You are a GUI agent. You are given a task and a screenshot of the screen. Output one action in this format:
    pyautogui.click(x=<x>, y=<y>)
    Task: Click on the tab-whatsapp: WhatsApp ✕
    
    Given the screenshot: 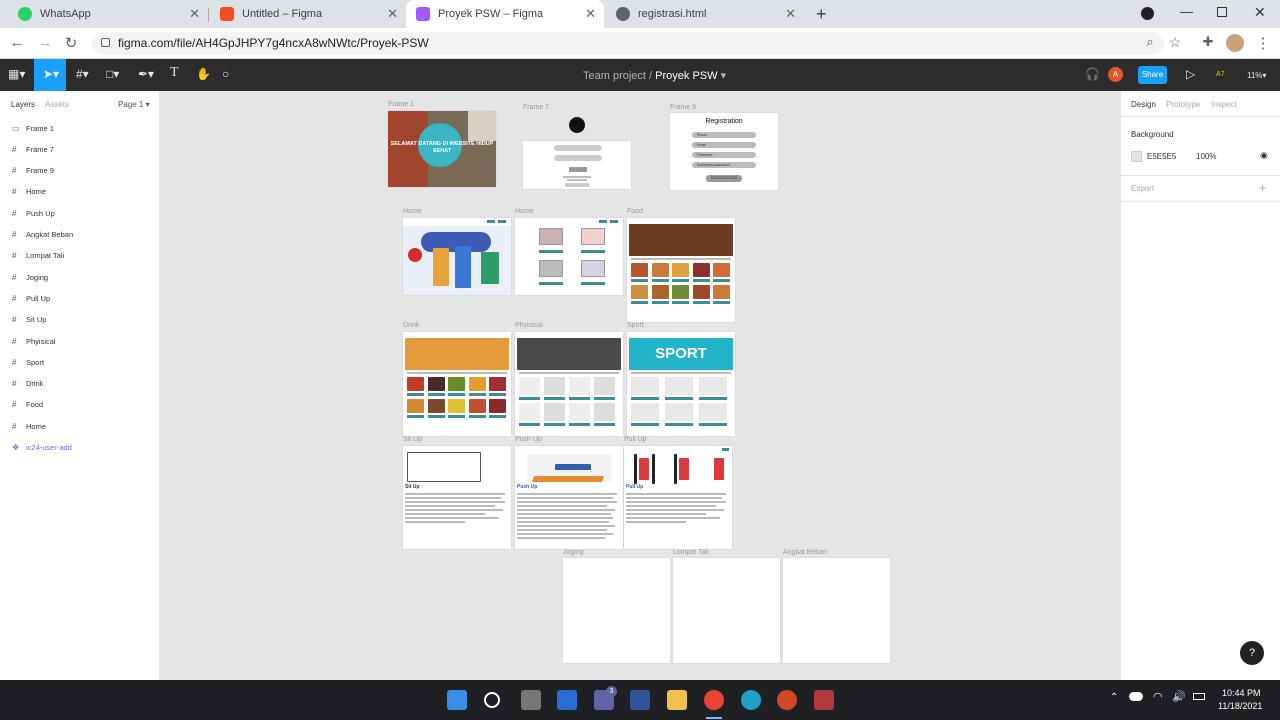 What is the action you would take?
    pyautogui.click(x=108, y=14)
    